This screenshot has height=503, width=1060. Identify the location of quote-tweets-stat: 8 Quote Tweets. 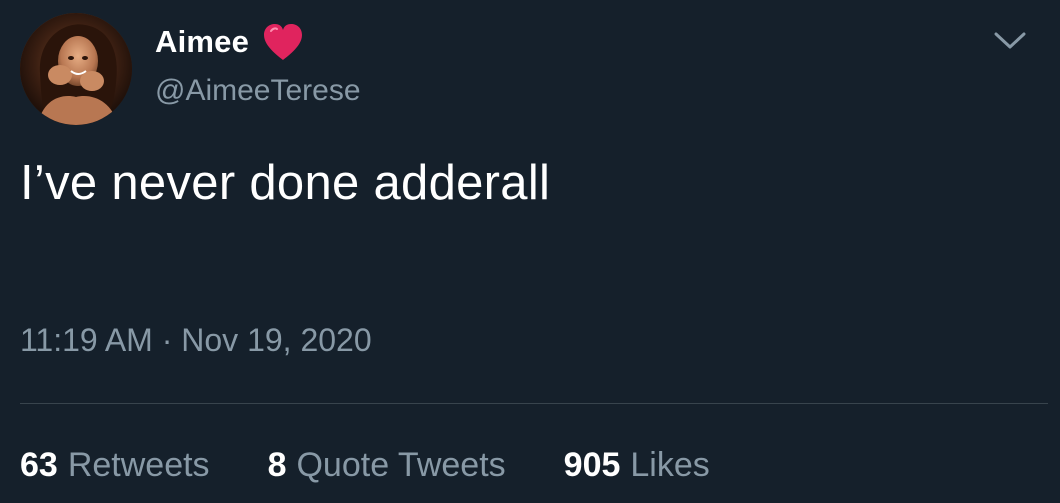
(387, 465).